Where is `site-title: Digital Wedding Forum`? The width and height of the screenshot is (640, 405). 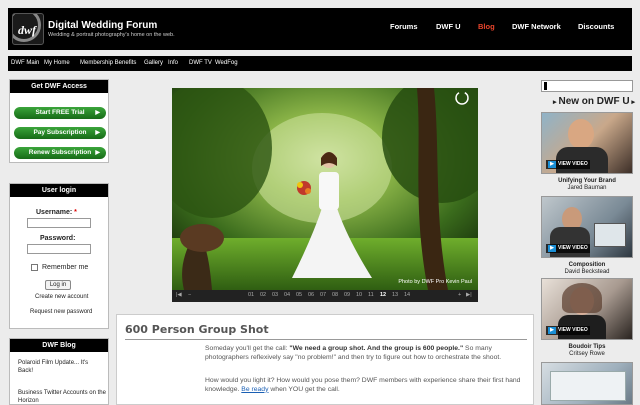 site-title: Digital Wedding Forum is located at coordinates (102, 25).